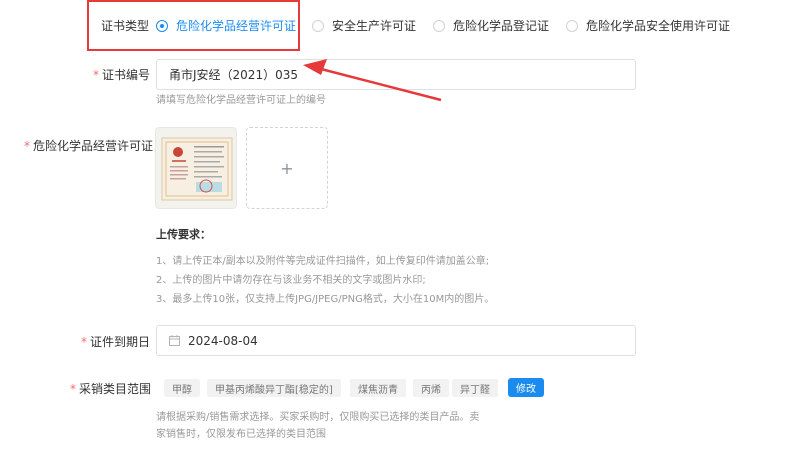 This screenshot has height=456, width=802. What do you see at coordinates (162, 25) in the screenshot?
I see `radio-checked-icon` at bounding box center [162, 25].